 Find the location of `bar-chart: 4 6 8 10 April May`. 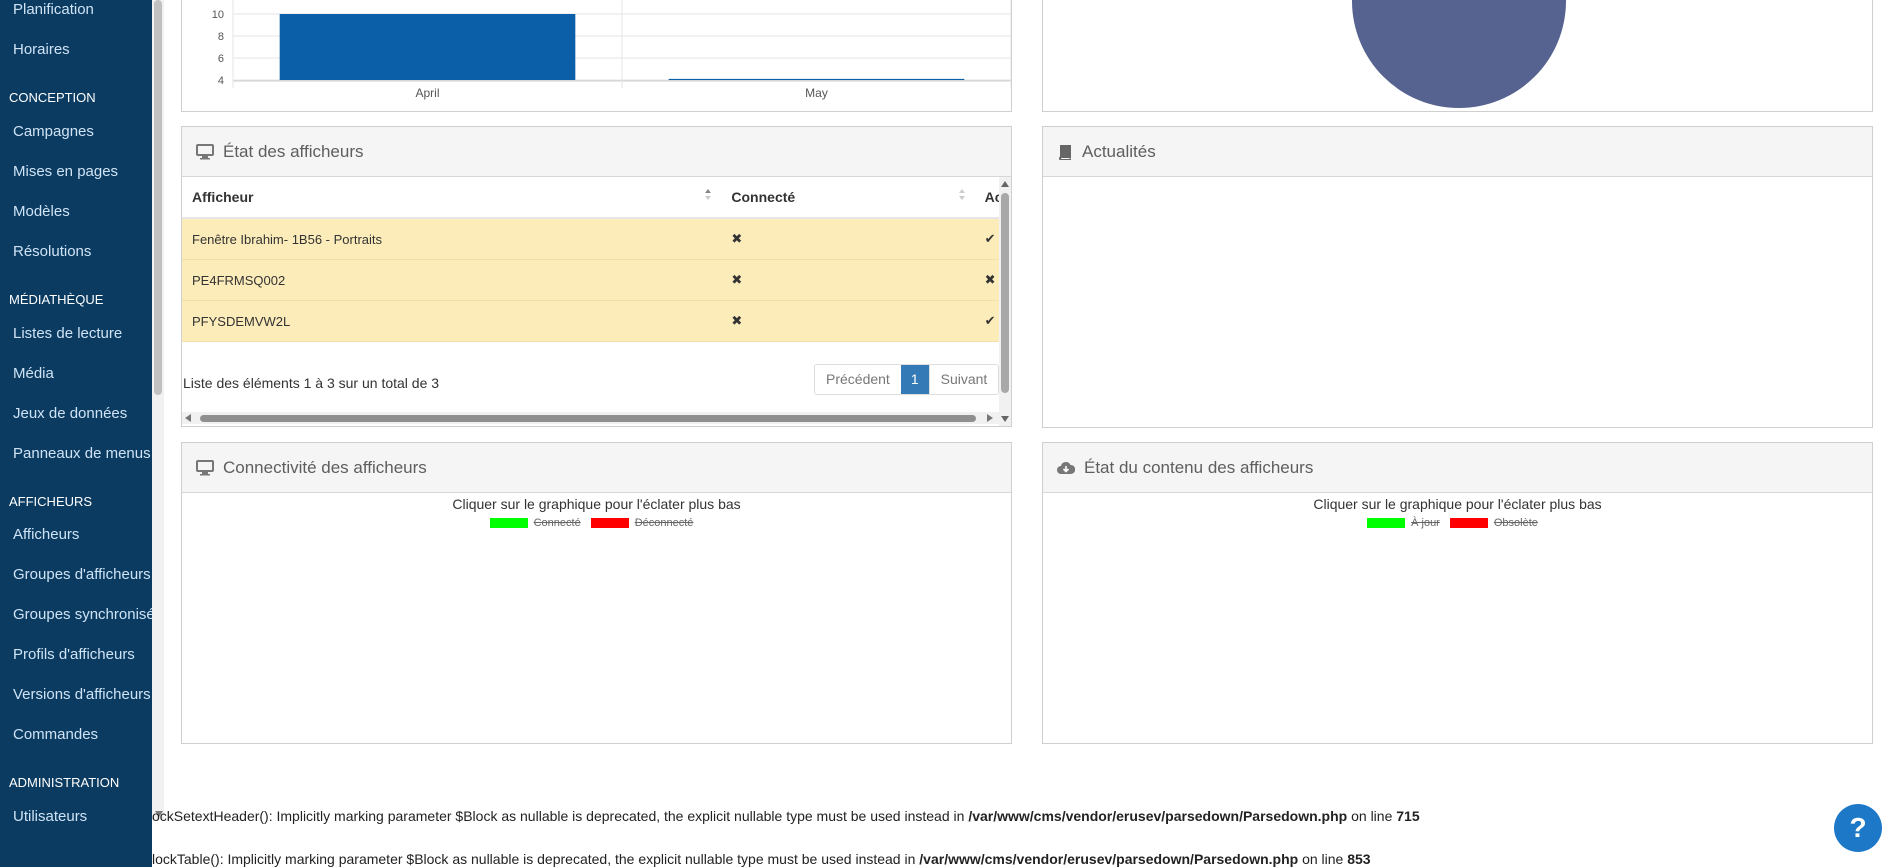

bar-chart: 4 6 8 10 April May is located at coordinates (596, 55).